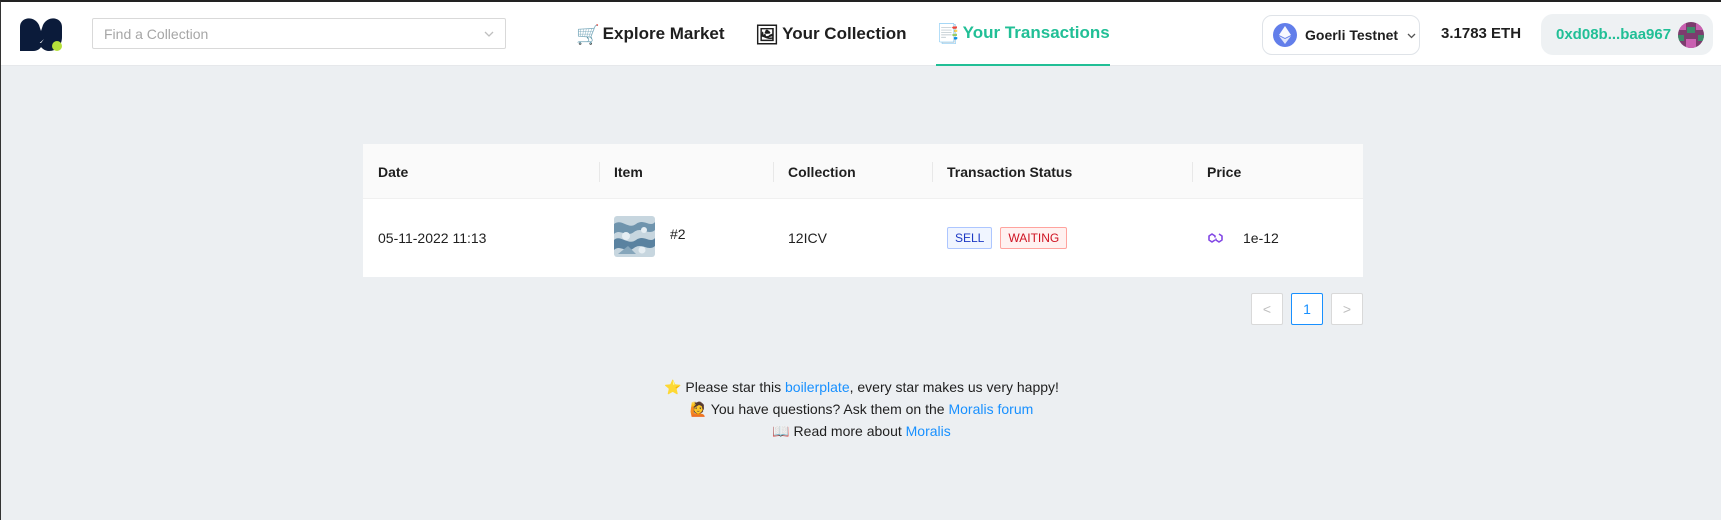 This screenshot has height=520, width=1721. Describe the element at coordinates (1691, 34) in the screenshot. I see `wallet-avatar` at that location.